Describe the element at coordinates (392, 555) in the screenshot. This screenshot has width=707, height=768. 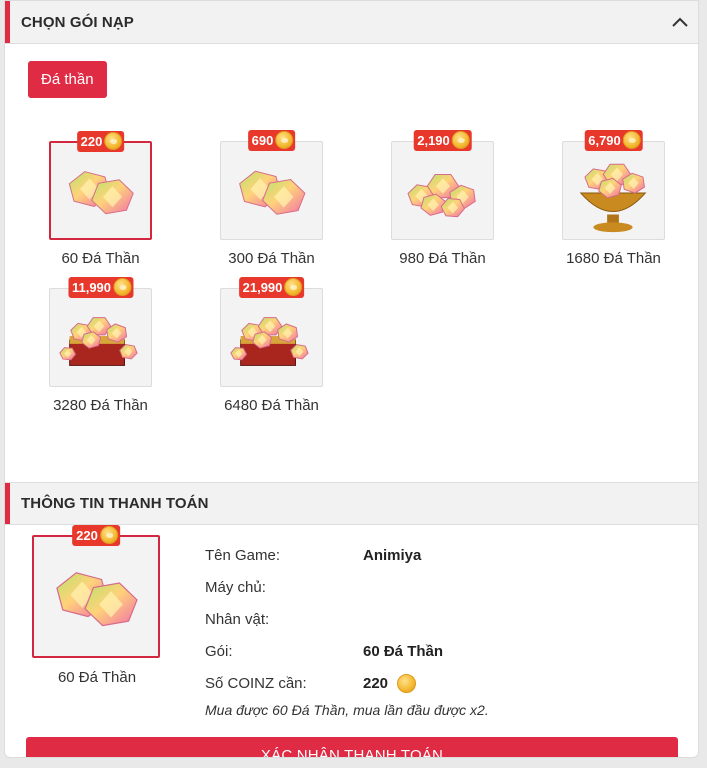
I see `detail-value: Animiya` at that location.